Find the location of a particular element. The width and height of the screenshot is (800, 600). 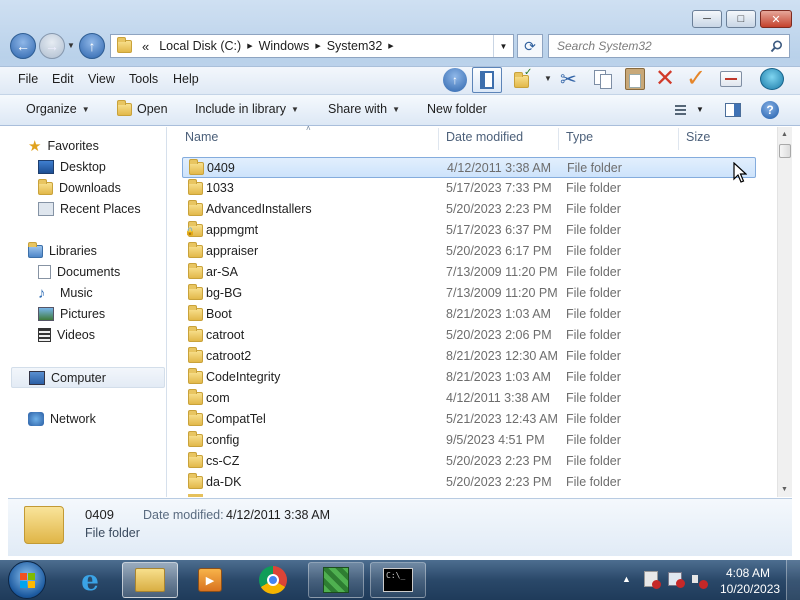

breadcrumb-local-disk: Local Disk (C:) is located at coordinates (200, 46).